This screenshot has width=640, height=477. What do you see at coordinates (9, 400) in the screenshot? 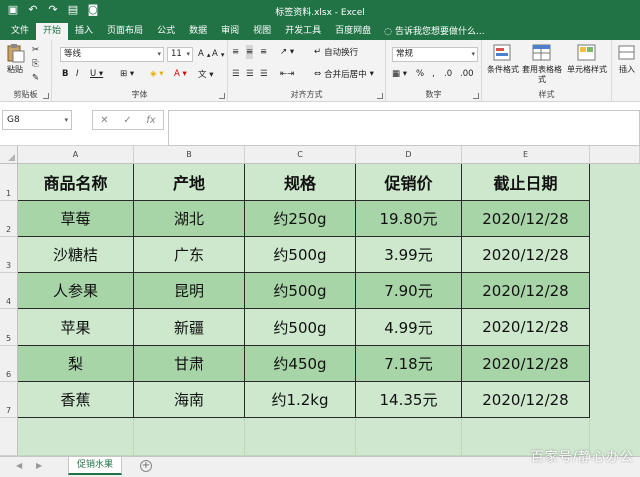
I see `row-header-7: 7` at bounding box center [9, 400].